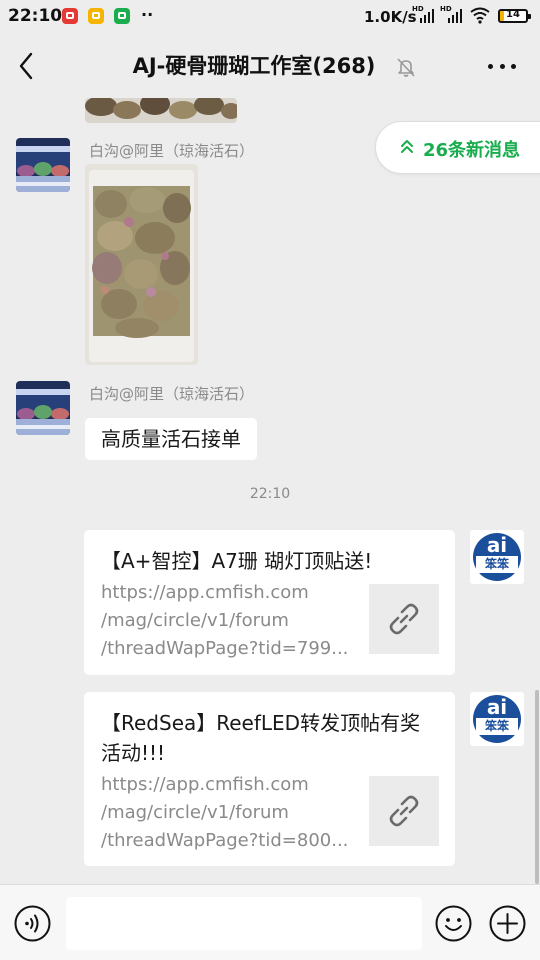 The height and width of the screenshot is (960, 540). I want to click on time-divider: 22:10, so click(270, 494).